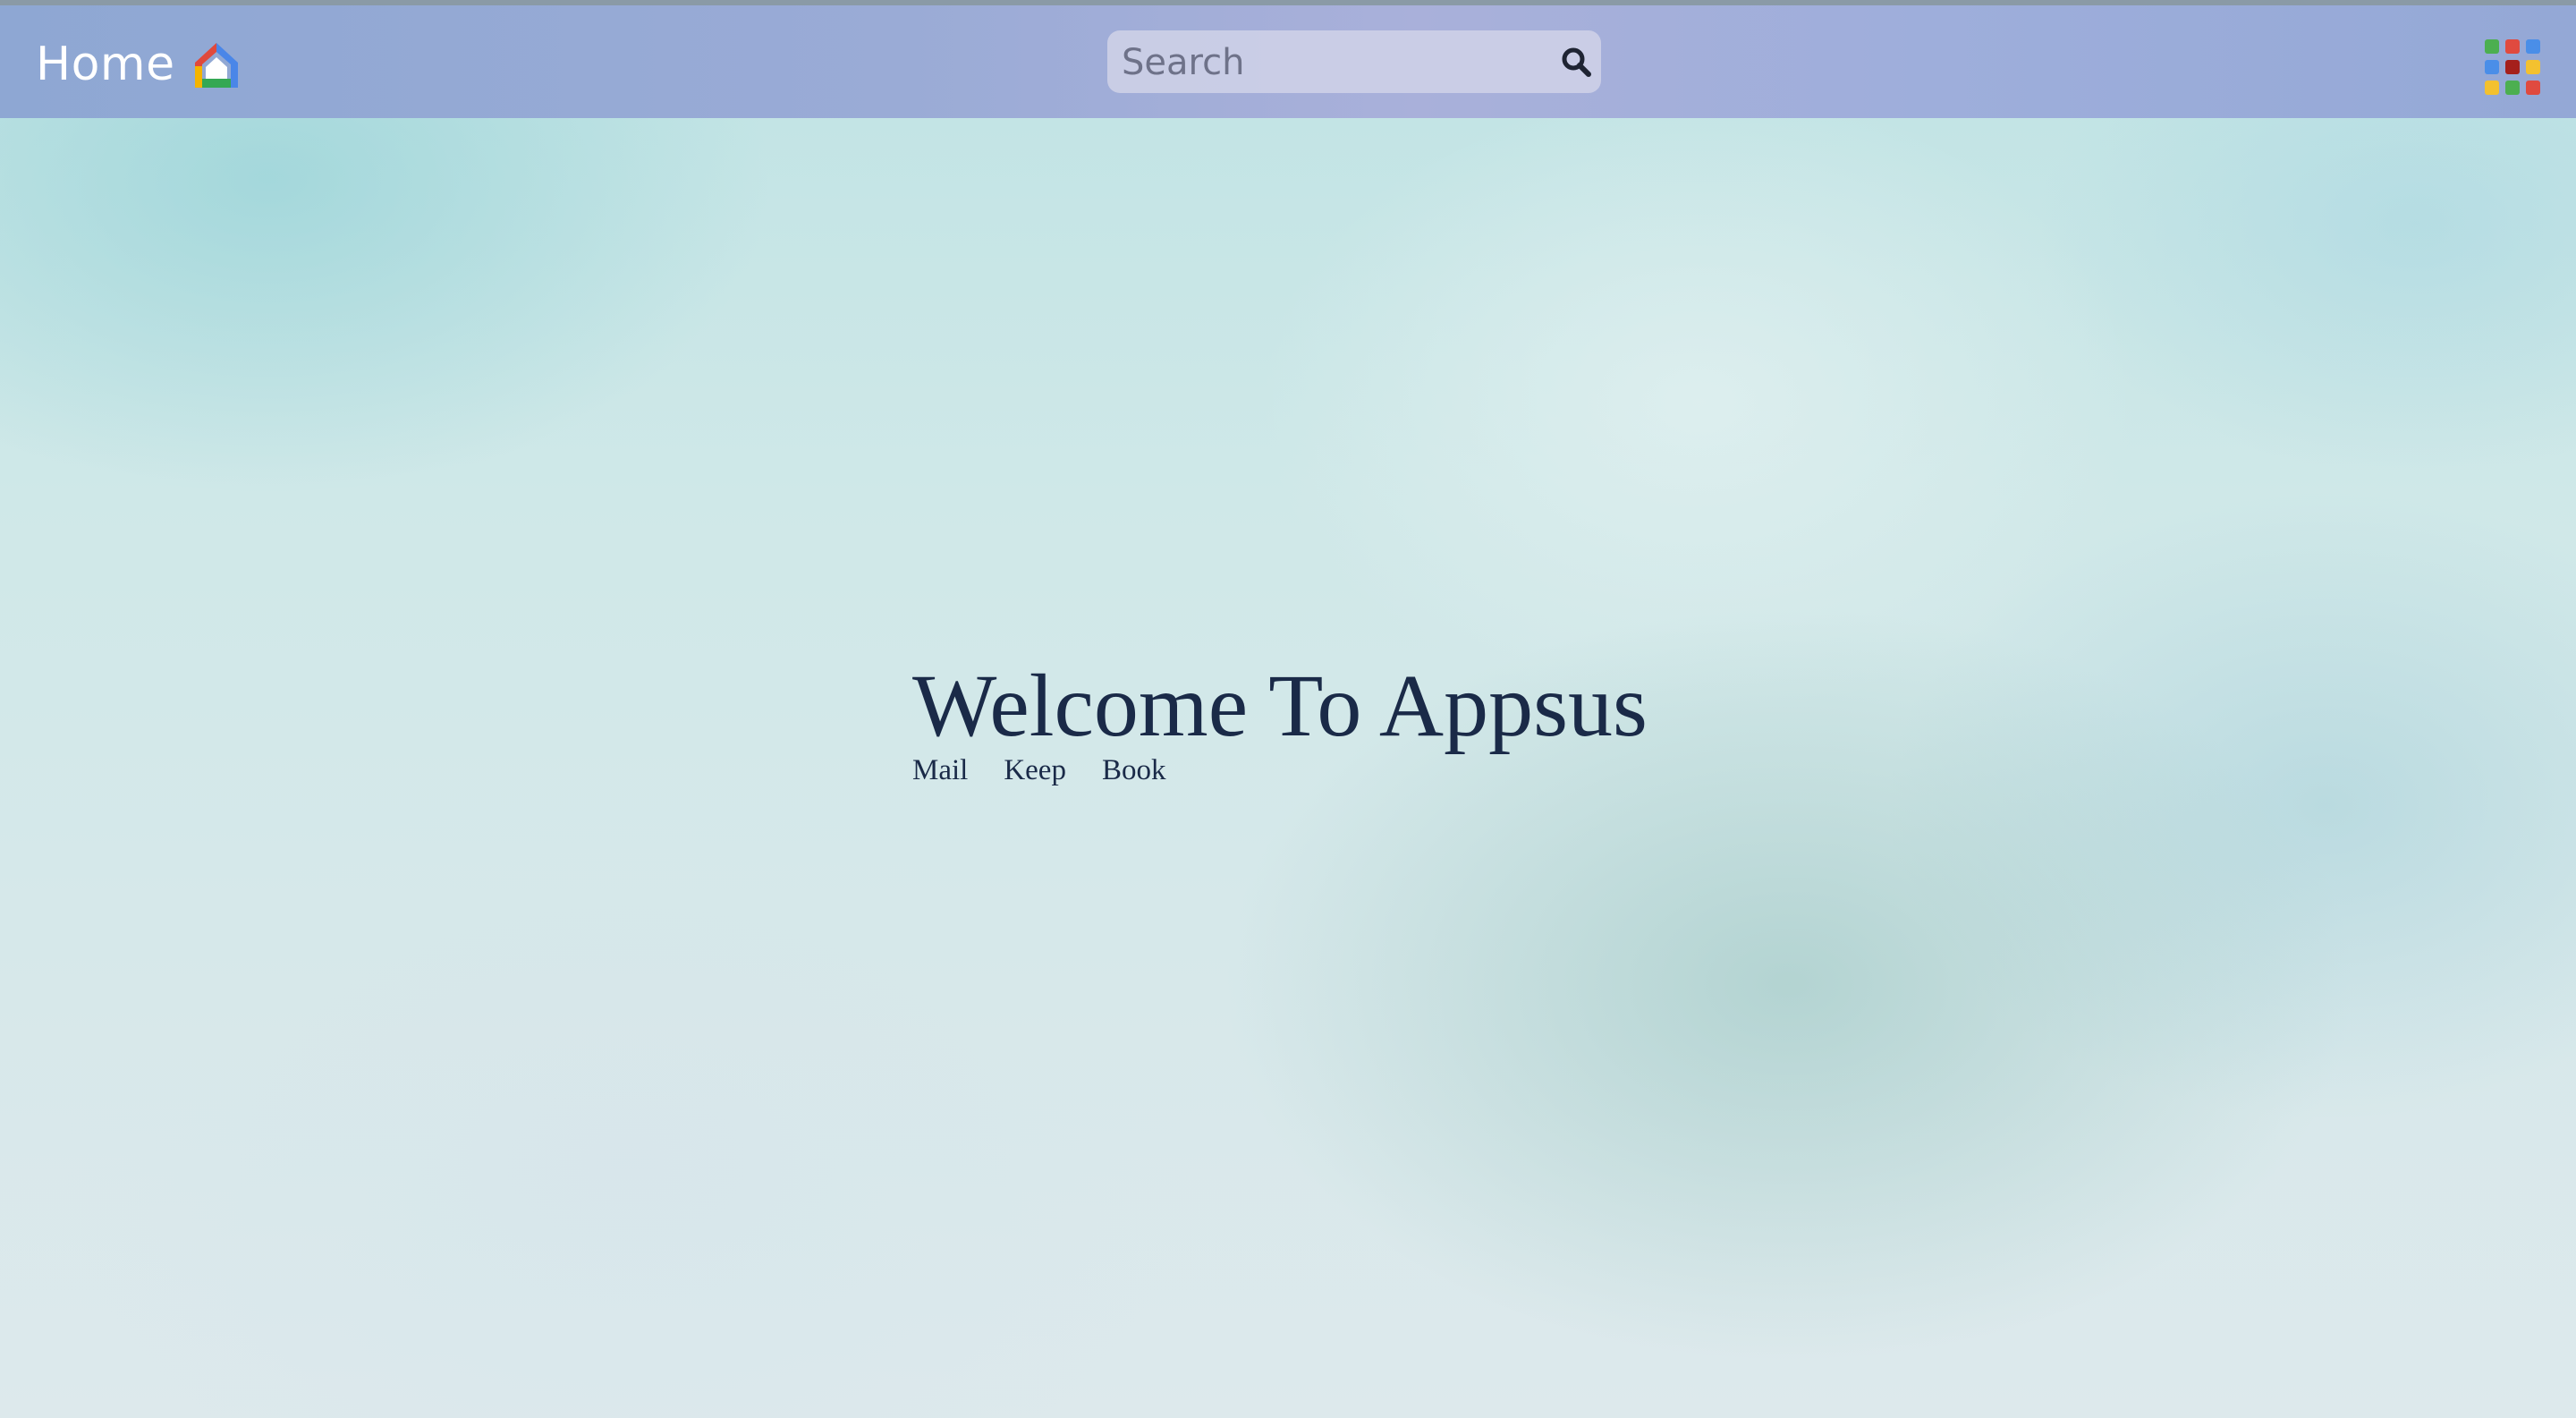  What do you see at coordinates (1134, 770) in the screenshot?
I see `book-link: Book` at bounding box center [1134, 770].